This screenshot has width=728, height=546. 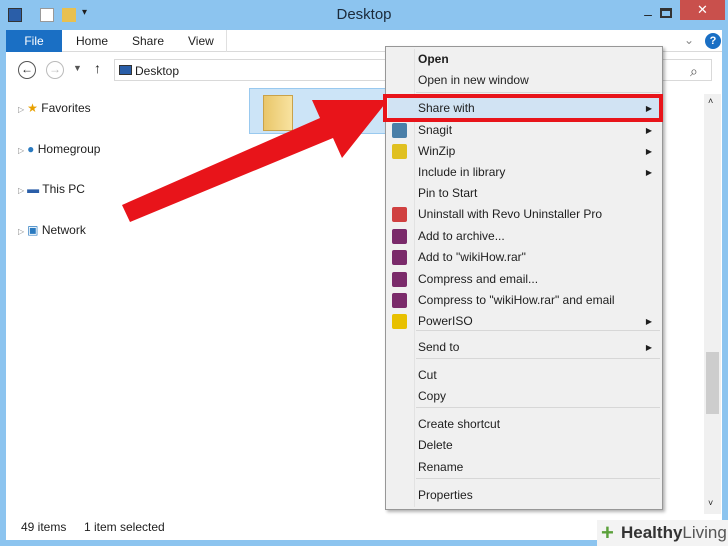 What do you see at coordinates (524, 347) in the screenshot?
I see `menu-item-send-to: Send to ▶` at bounding box center [524, 347].